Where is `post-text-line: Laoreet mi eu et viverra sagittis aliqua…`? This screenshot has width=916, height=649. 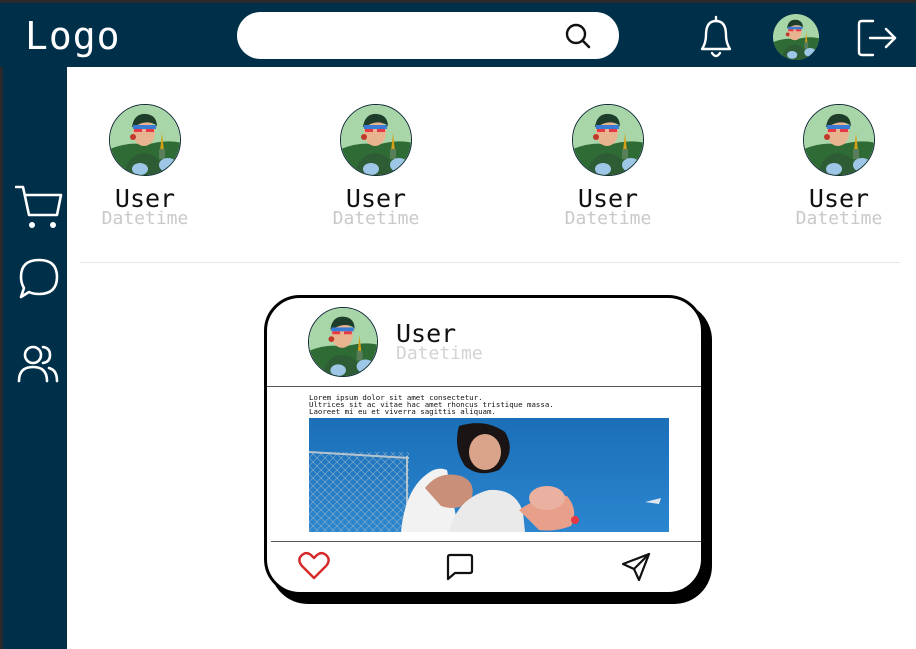 post-text-line: Laoreet mi eu et viverra sagittis aliqua… is located at coordinates (402, 411).